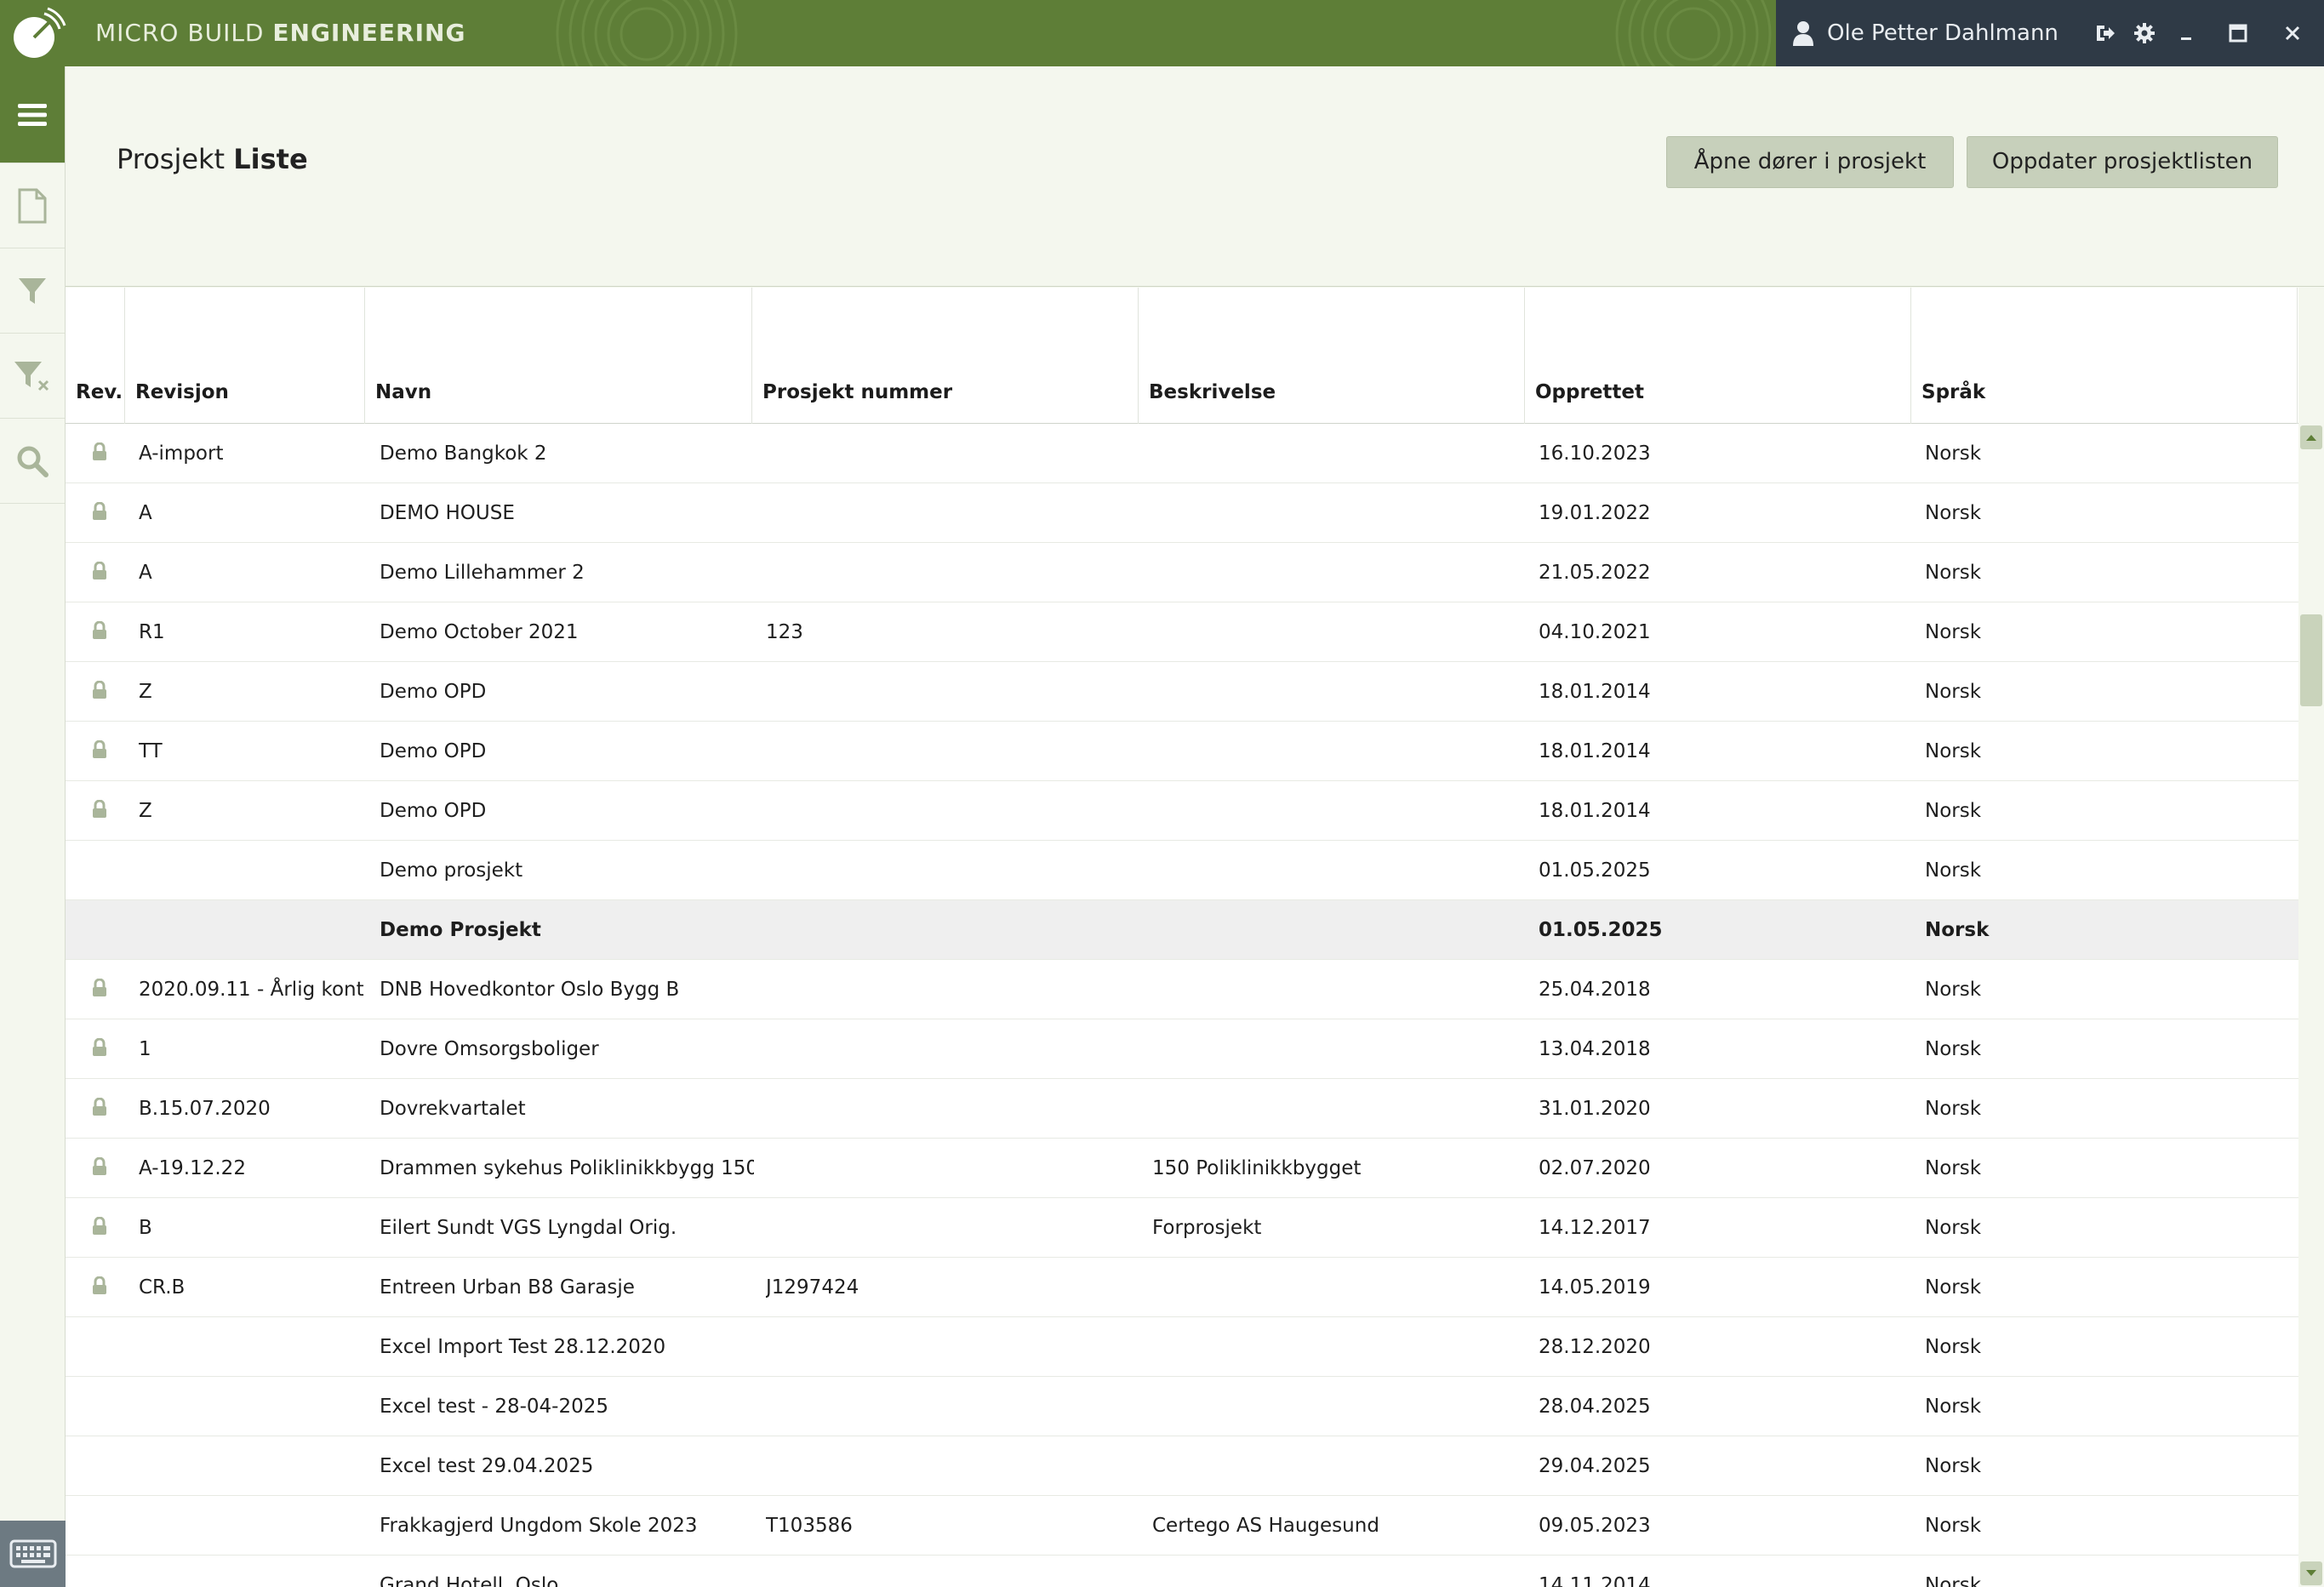 The width and height of the screenshot is (2324, 1587). I want to click on table-row: 1 Dovre Omsorgsboliger 13.04.2018 Norsk, so click(1182, 1049).